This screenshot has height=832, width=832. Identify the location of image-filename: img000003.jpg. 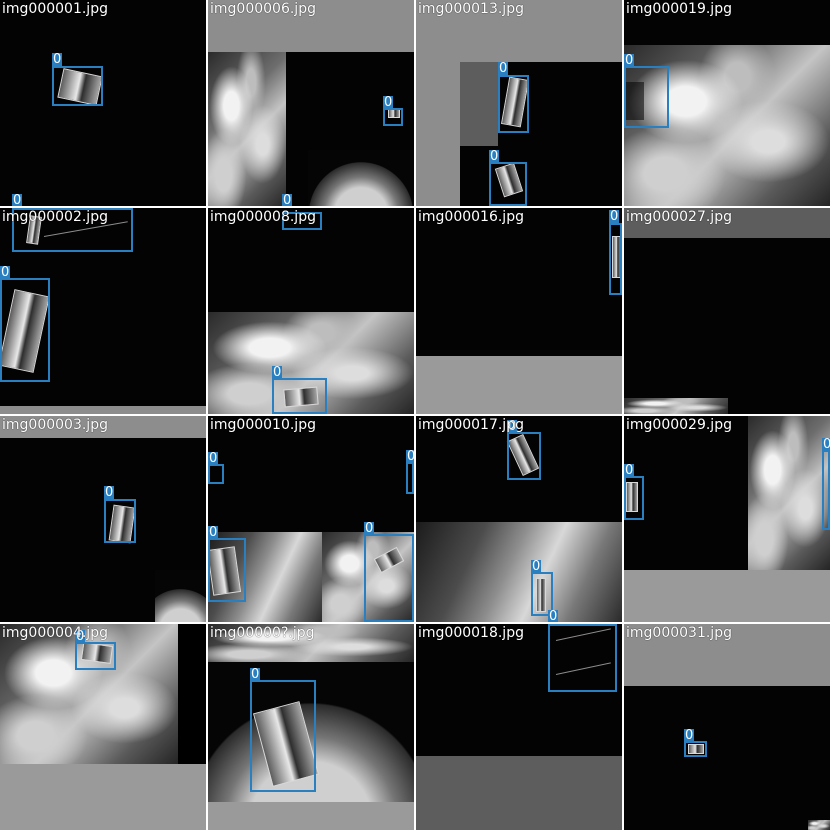
(55, 425).